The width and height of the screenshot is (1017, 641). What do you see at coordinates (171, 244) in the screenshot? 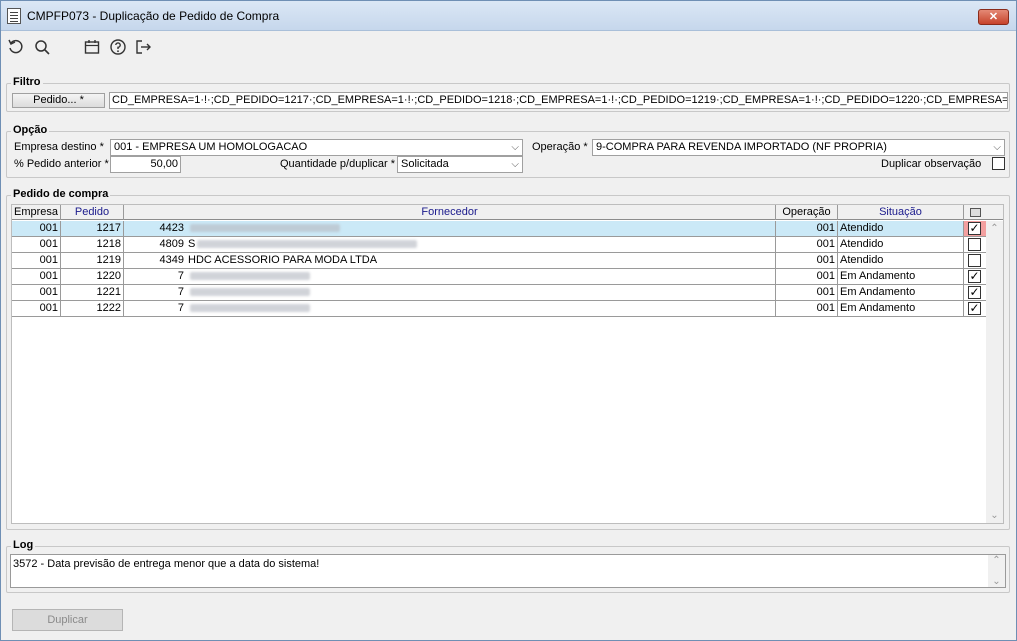
I see `fornecedor-code: 4809` at bounding box center [171, 244].